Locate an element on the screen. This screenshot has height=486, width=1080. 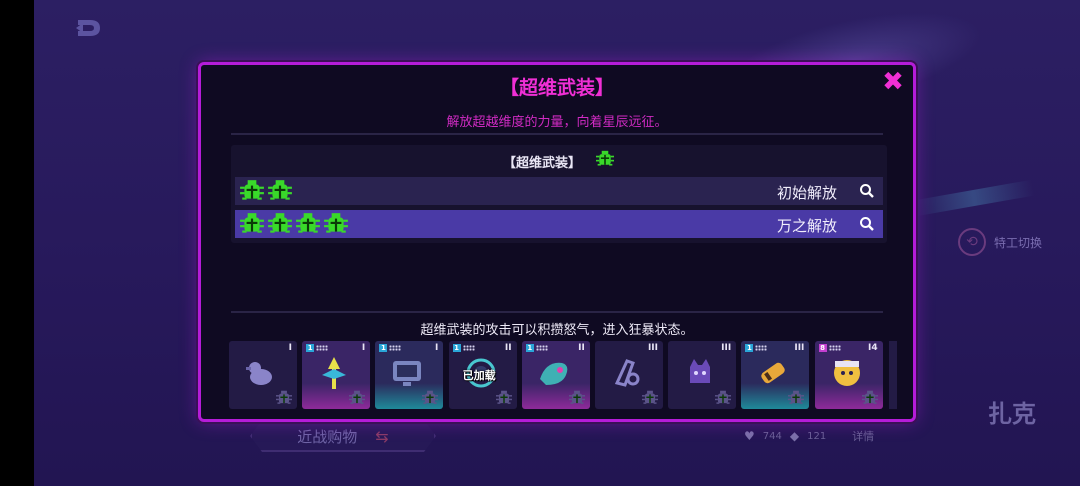
gem-count: 121 is located at coordinates (817, 436).